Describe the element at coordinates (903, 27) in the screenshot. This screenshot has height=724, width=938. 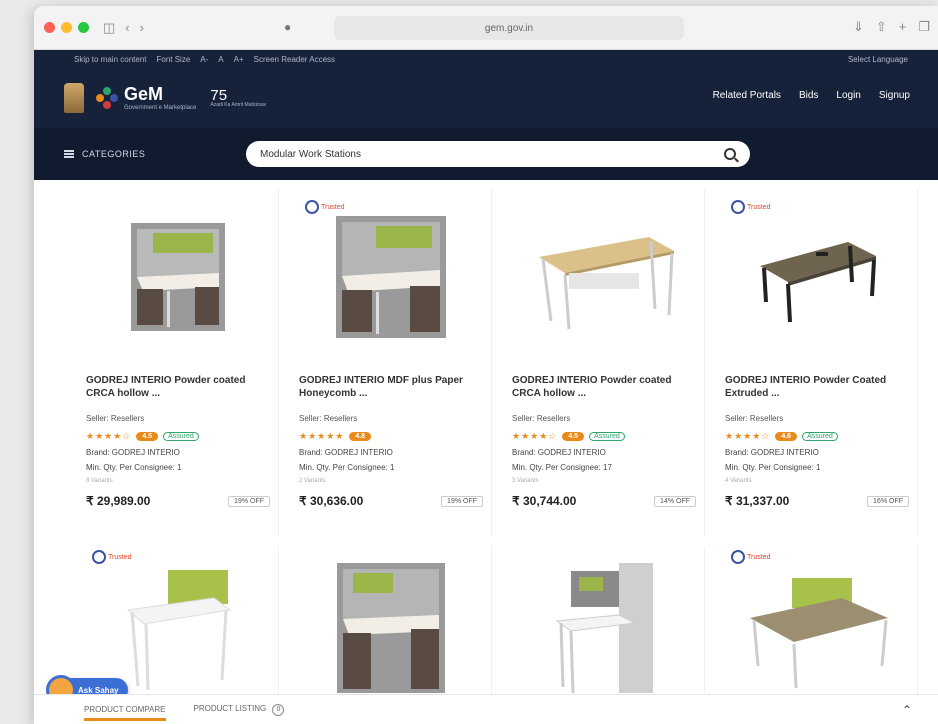
I see `new-tab-icon: +` at that location.